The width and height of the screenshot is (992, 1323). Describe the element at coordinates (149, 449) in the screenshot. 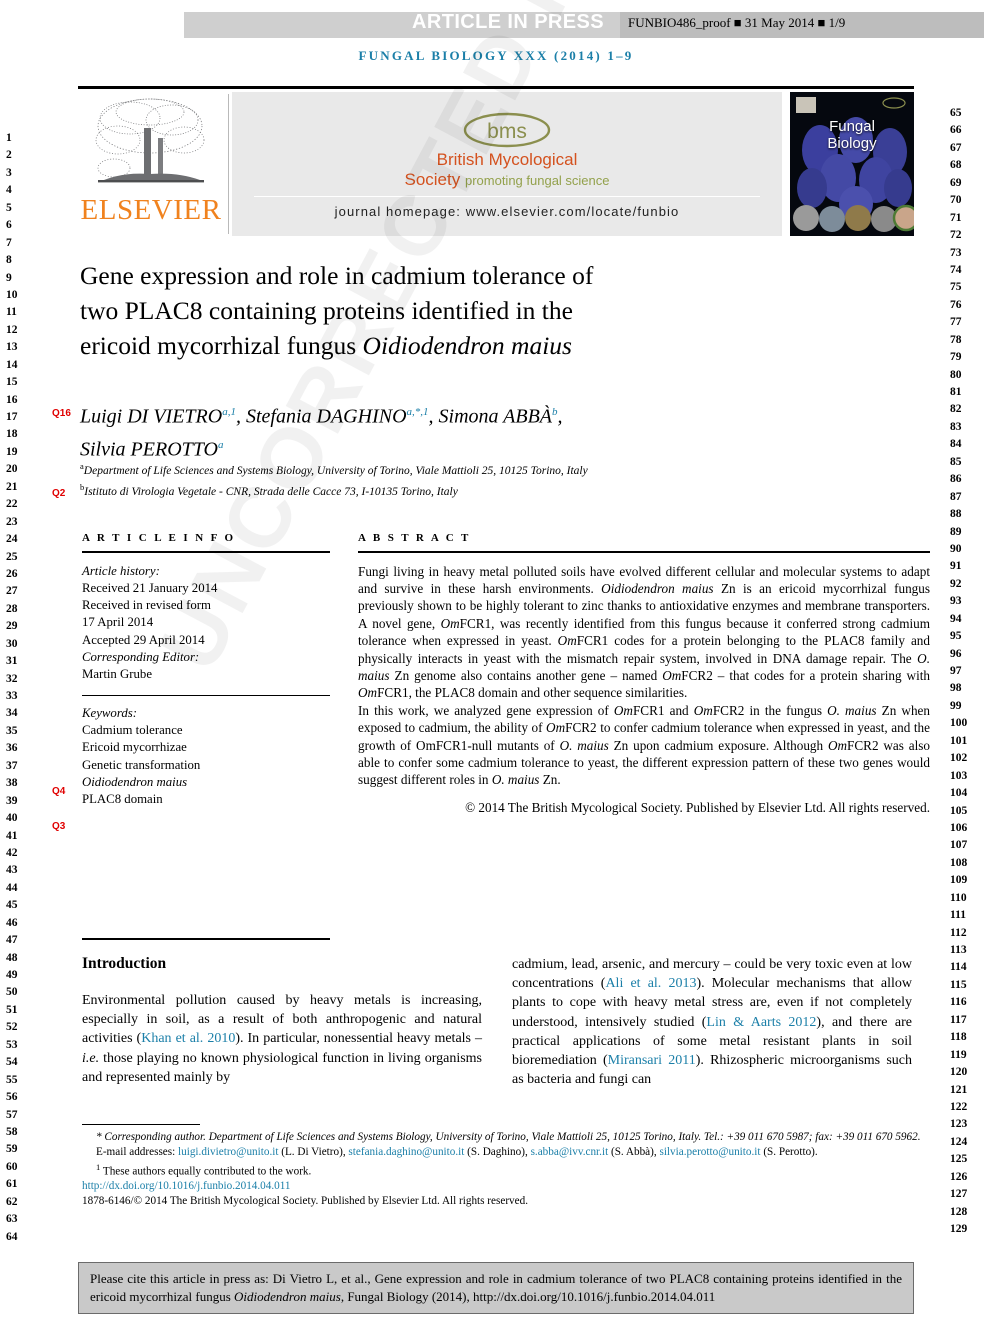

I see `author-4: Silvia PEROTTO` at that location.